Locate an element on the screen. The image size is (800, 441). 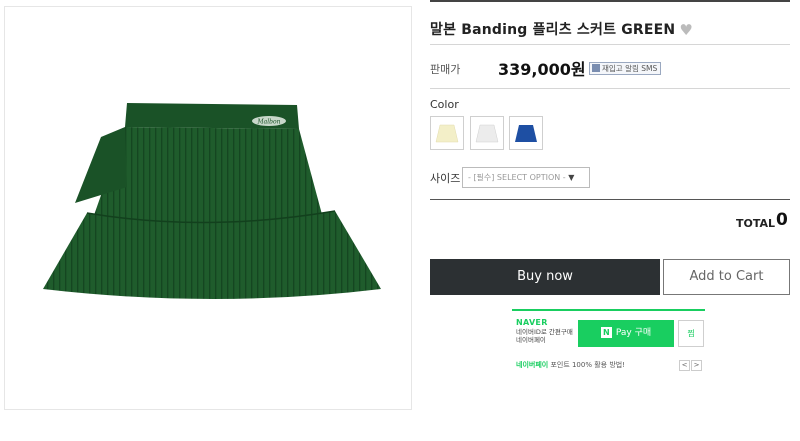
naver-promo-brand: 네이버페이 is located at coordinates (532, 365).